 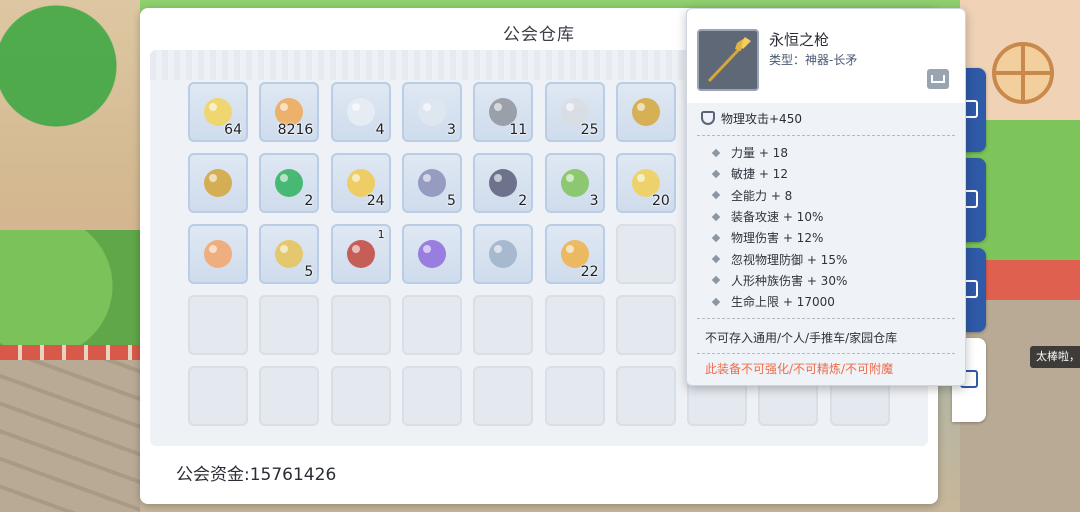 I want to click on item-slot: 1, so click(x=360, y=254).